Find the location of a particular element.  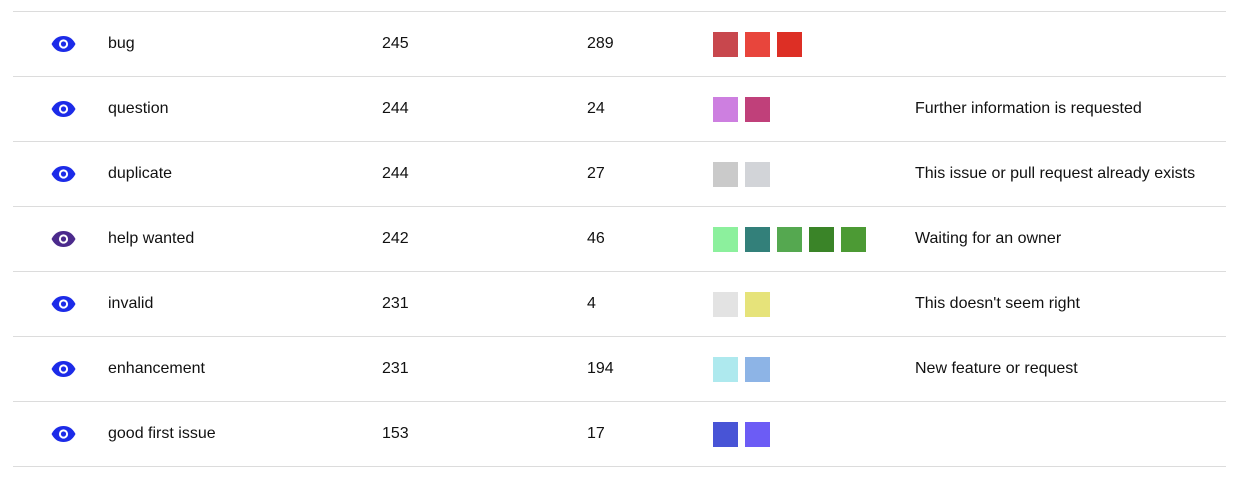

label-count-primary: 245 is located at coordinates (395, 43).